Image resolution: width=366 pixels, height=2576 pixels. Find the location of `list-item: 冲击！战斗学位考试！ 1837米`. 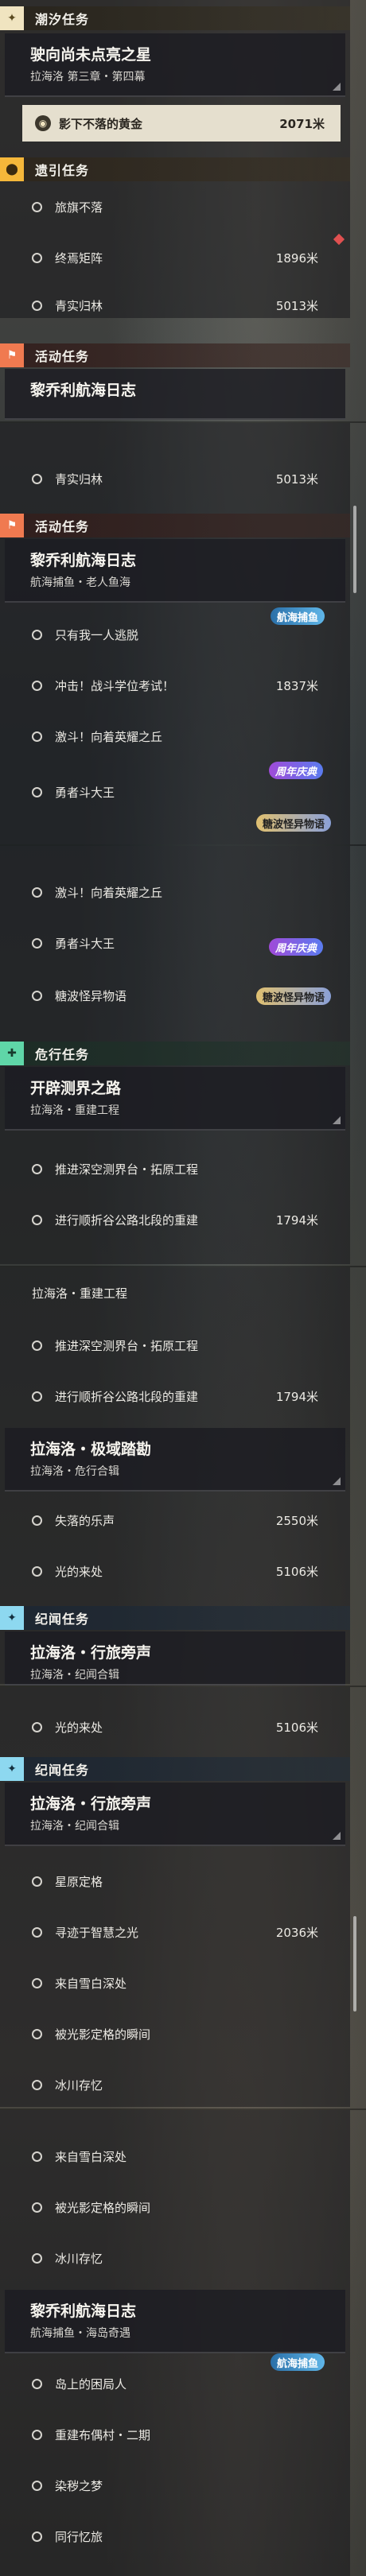

list-item: 冲击！战斗学位考试！ 1837米 is located at coordinates (175, 686).